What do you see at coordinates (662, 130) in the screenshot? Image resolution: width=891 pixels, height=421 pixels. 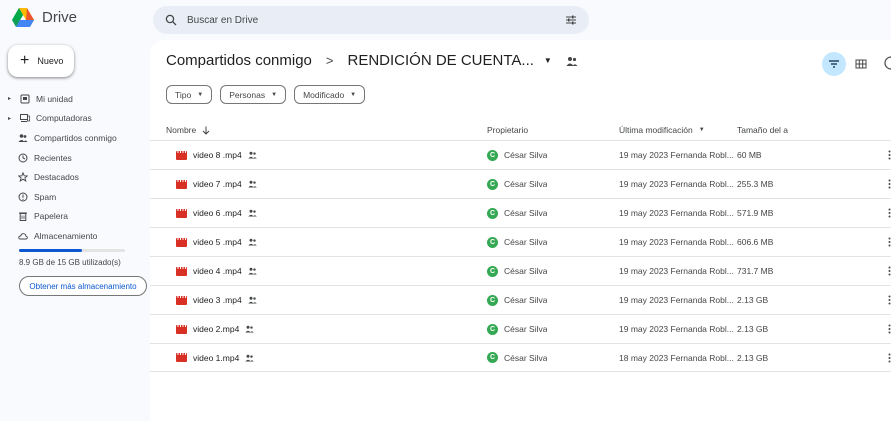 I see `column-header-modified: Última modificación ▼` at bounding box center [662, 130].